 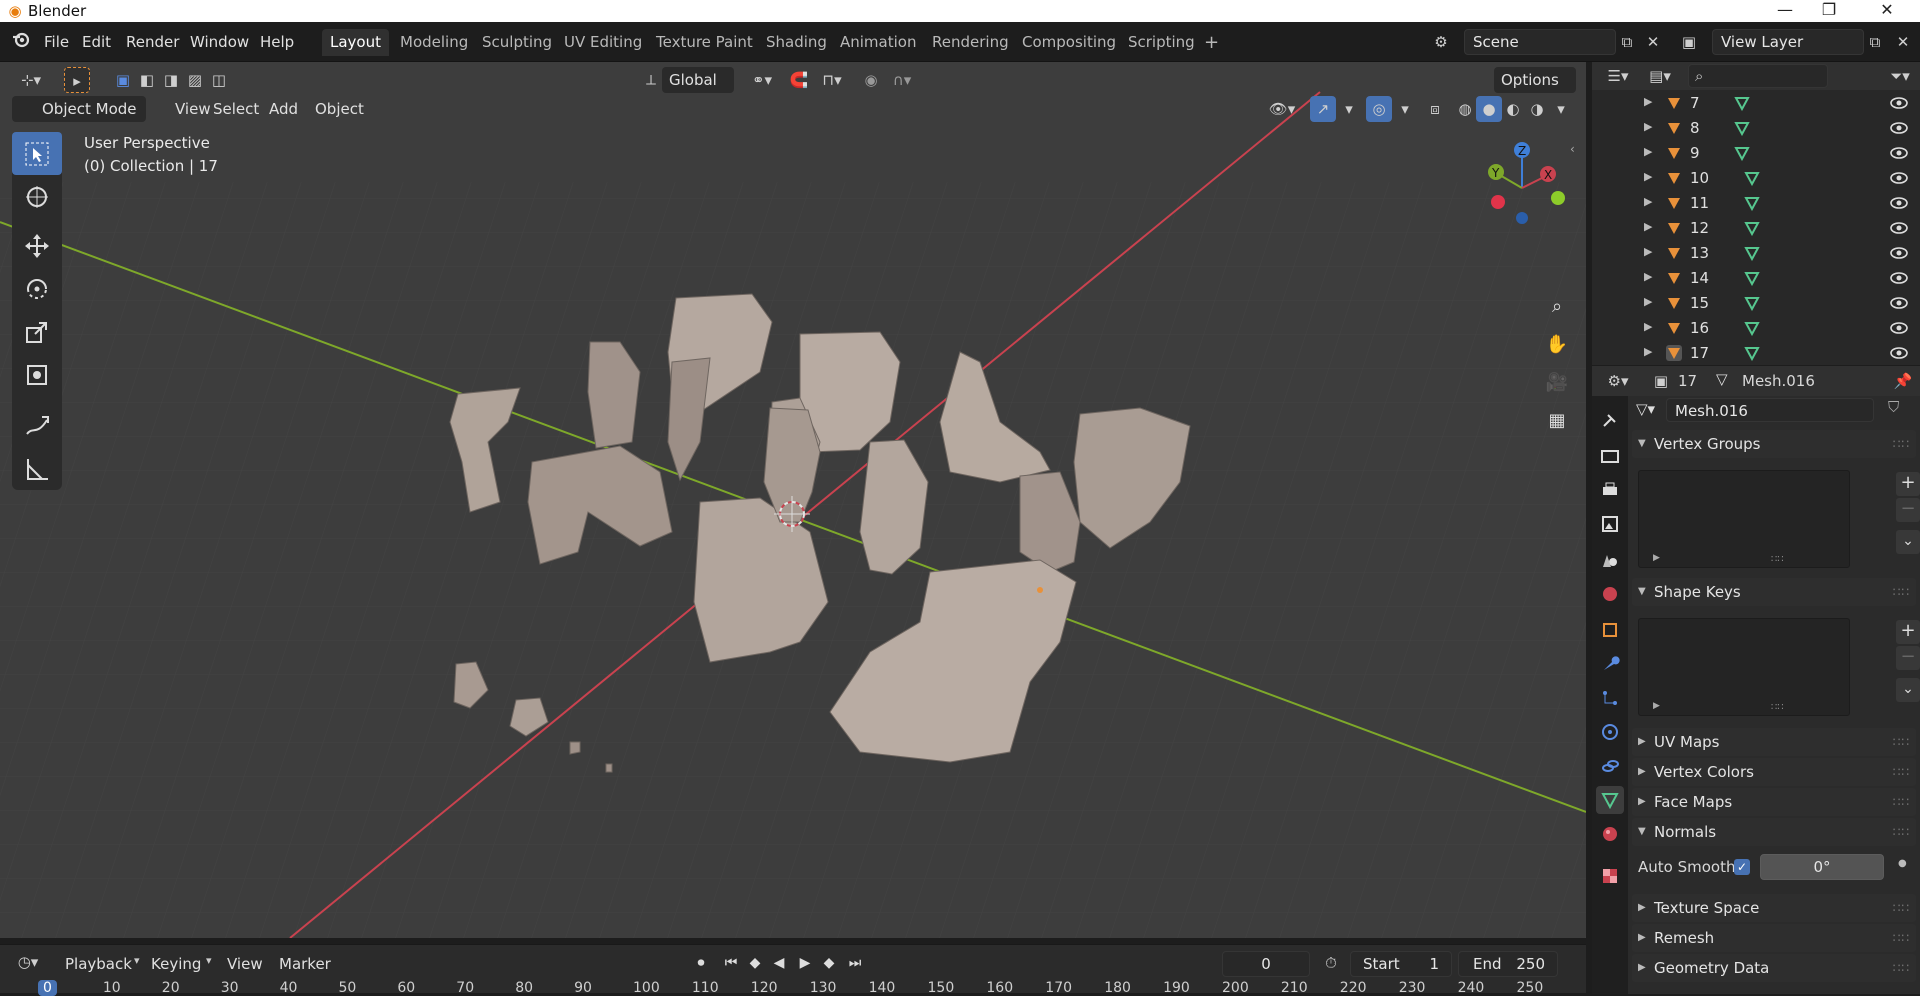 I want to click on transform-orientation-icon: ⟂, so click(x=651, y=80).